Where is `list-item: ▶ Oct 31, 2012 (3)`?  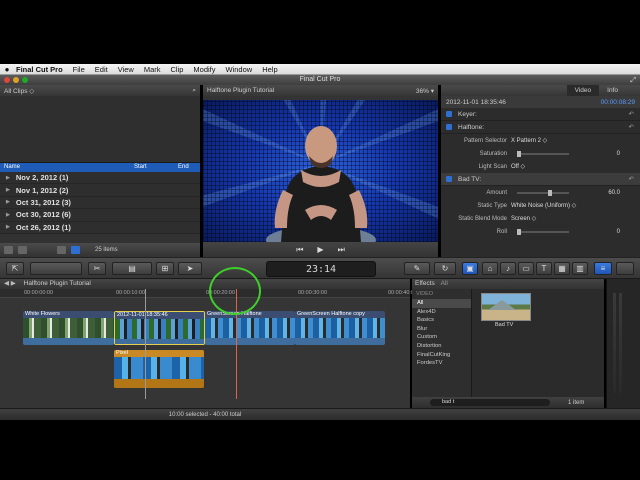 list-item: ▶ Oct 31, 2012 (3) is located at coordinates (100, 203).